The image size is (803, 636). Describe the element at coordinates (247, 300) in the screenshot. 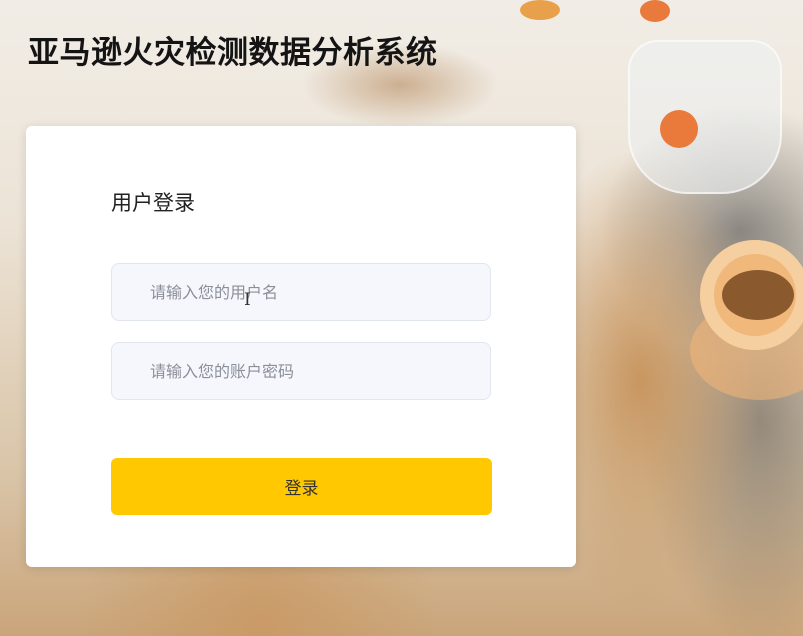

I see `text-cursor-icon: I` at that location.